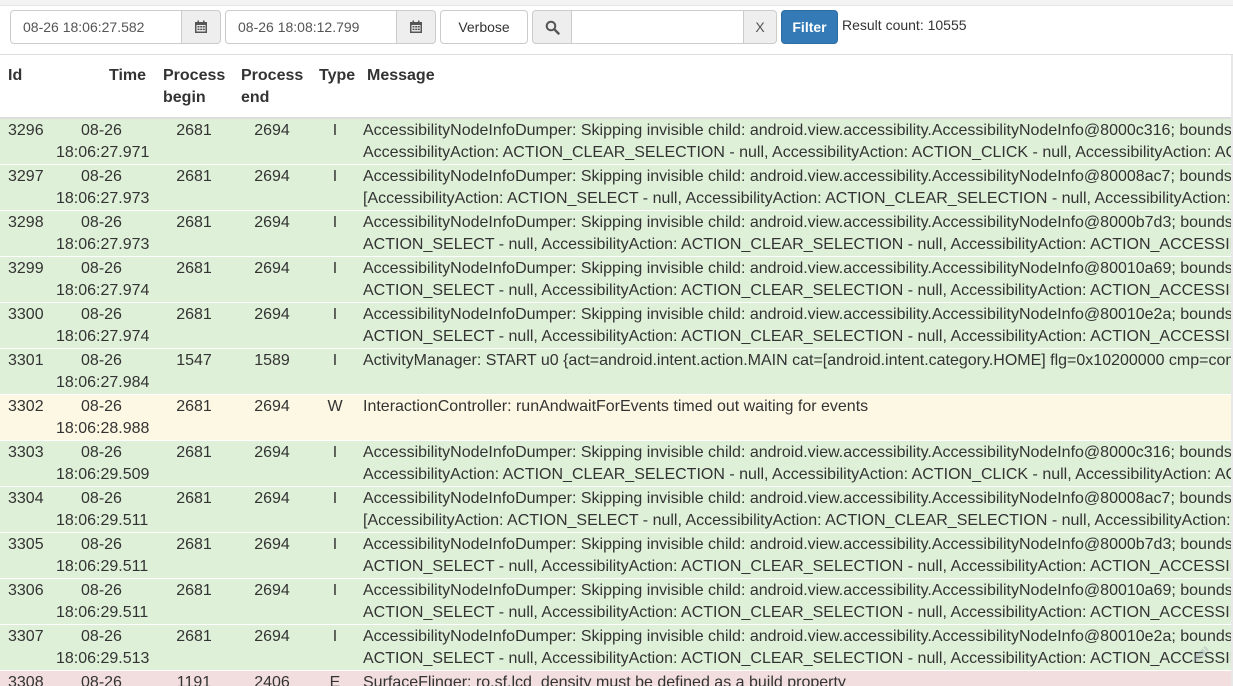  I want to click on log-time: 08-26 18:06:29.511, so click(101, 509).